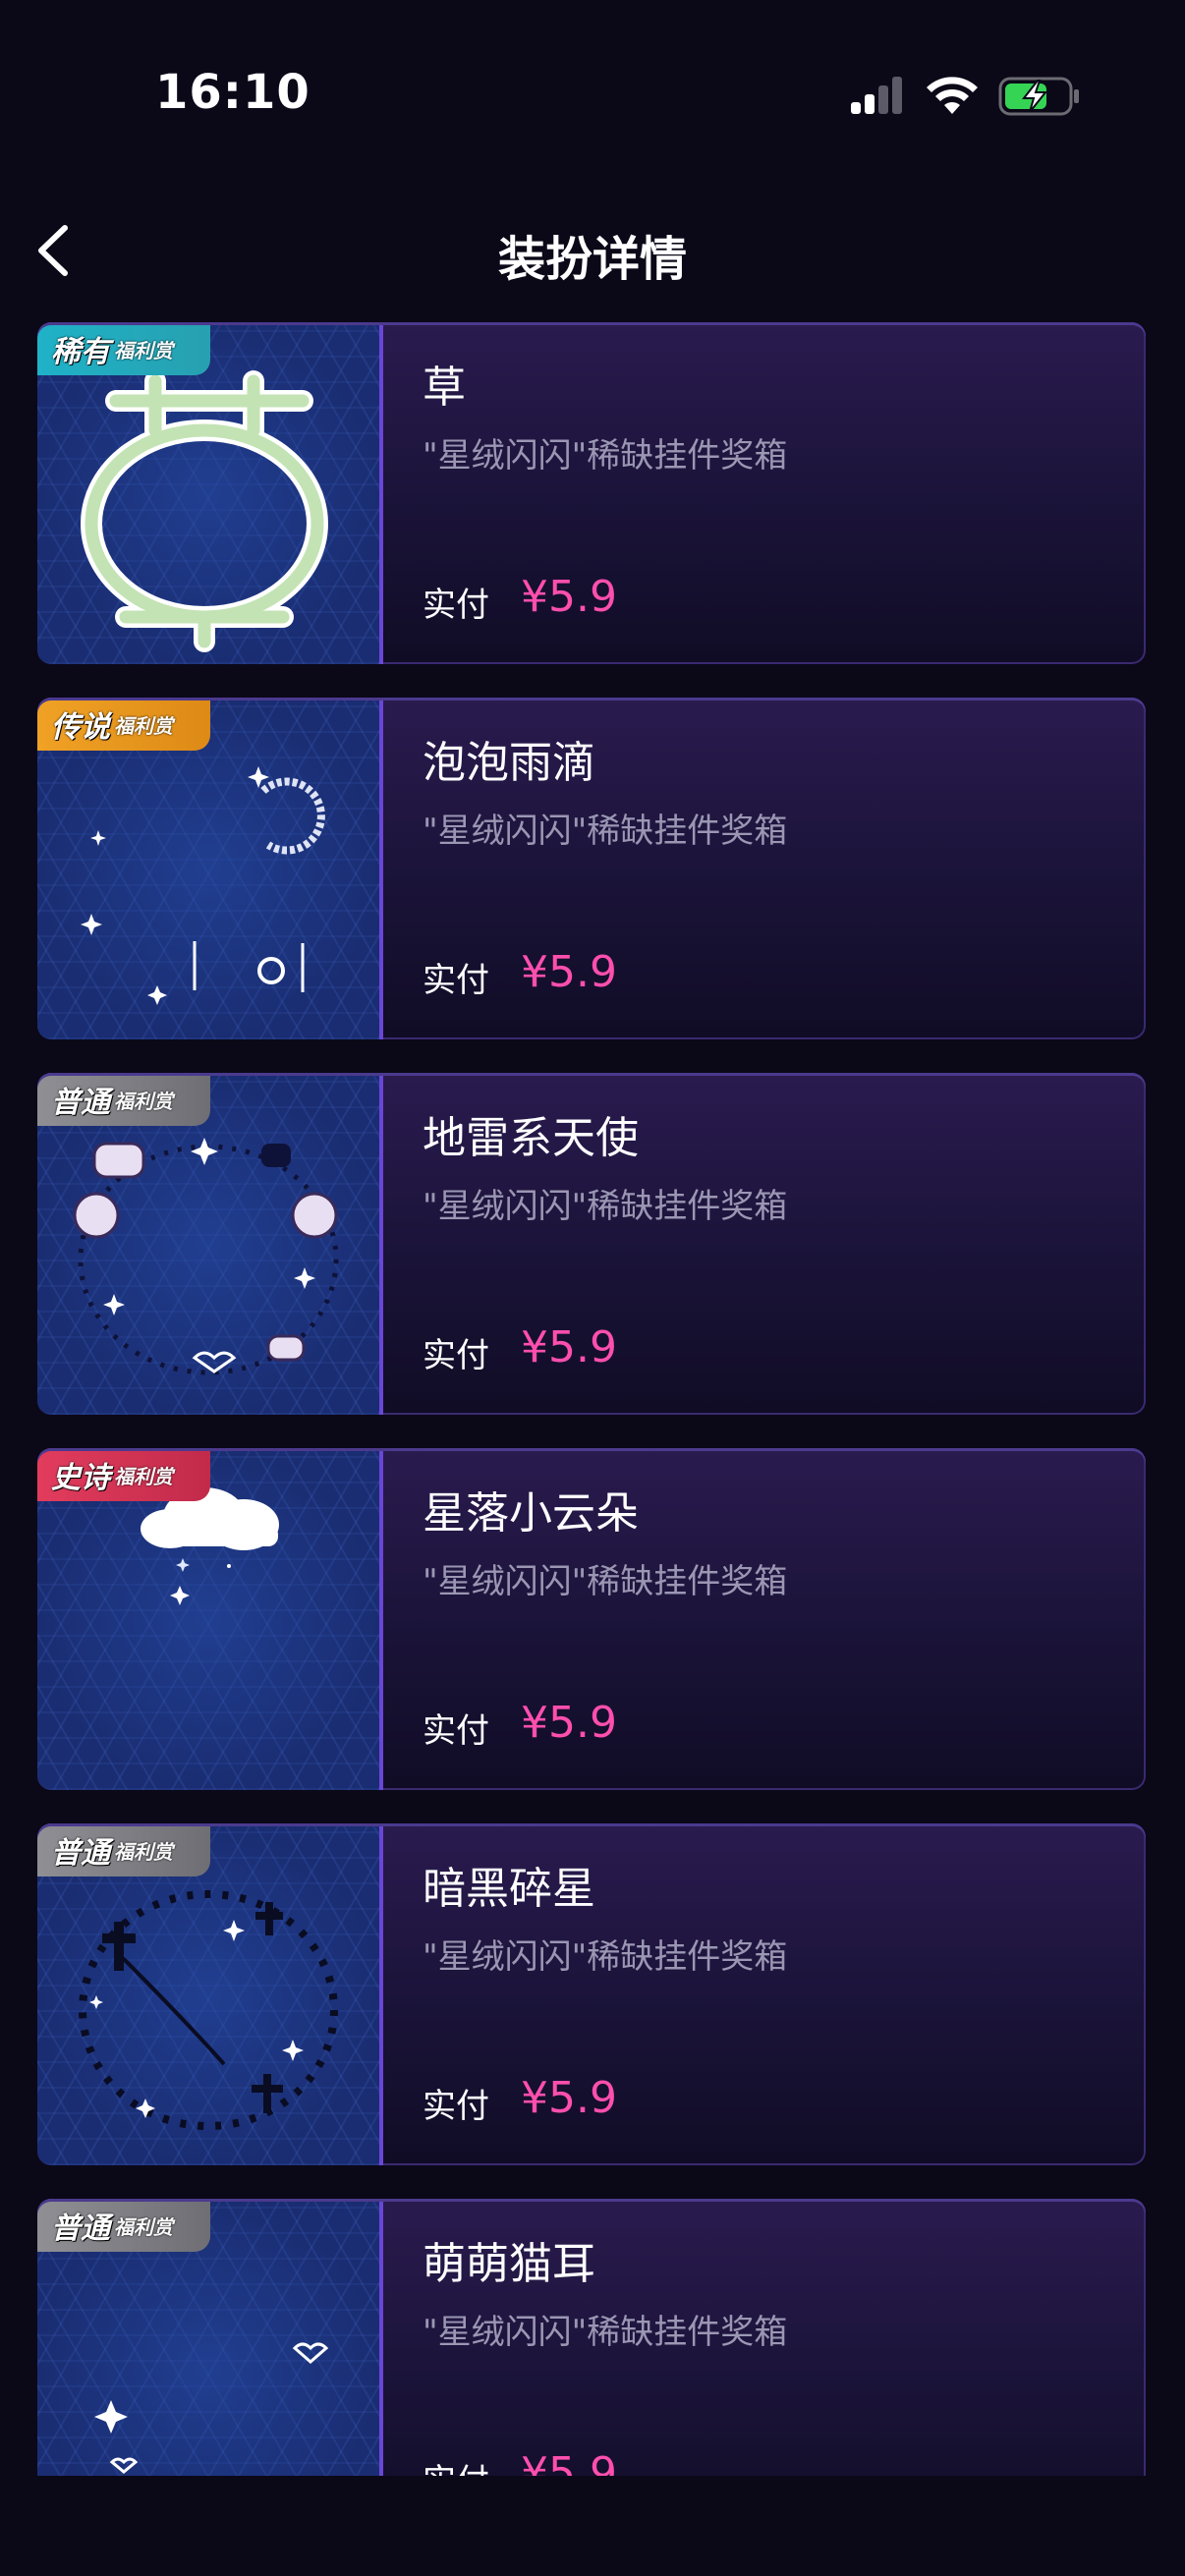  I want to click on item-name: 星落小云朵, so click(531, 1513).